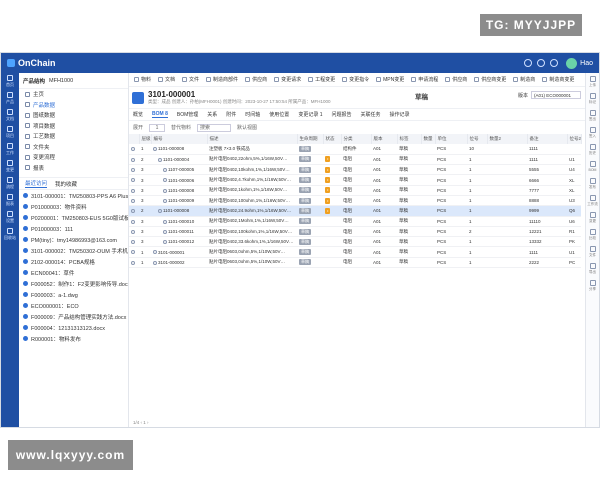  What do you see at coordinates (477, 139) in the screenshot?
I see `column-header: 位号` at bounding box center [477, 139].